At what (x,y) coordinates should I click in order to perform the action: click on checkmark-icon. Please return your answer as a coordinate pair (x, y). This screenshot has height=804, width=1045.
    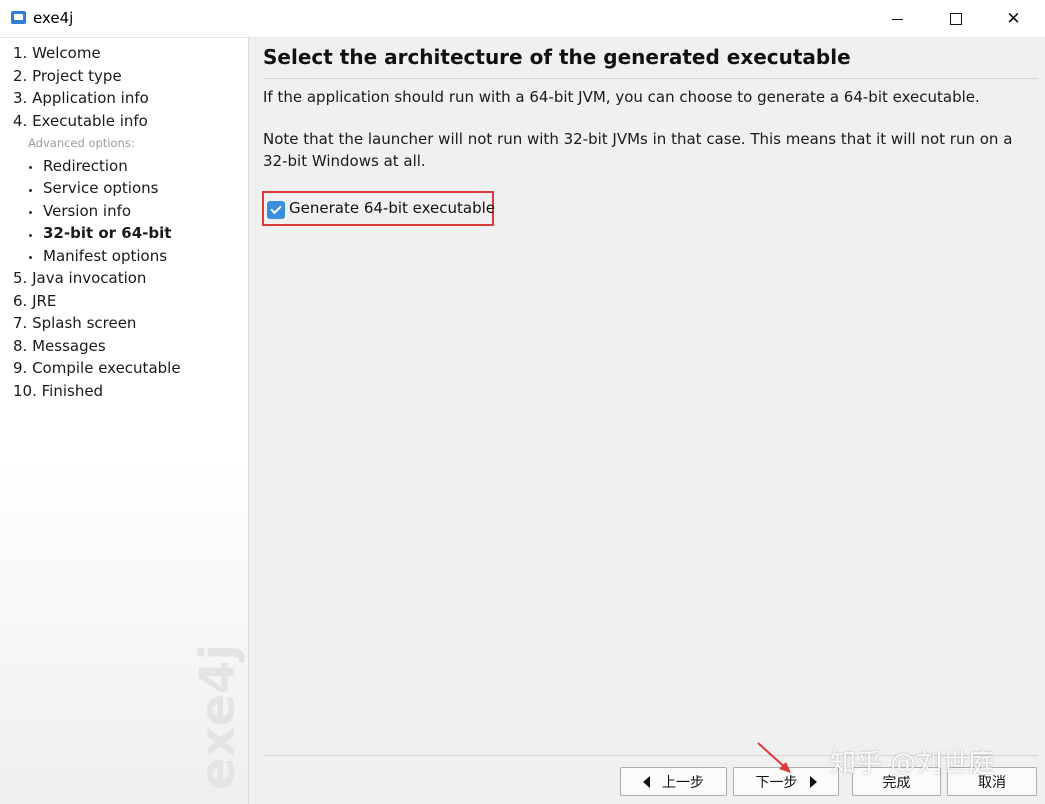
    Looking at the image, I should click on (276, 208).